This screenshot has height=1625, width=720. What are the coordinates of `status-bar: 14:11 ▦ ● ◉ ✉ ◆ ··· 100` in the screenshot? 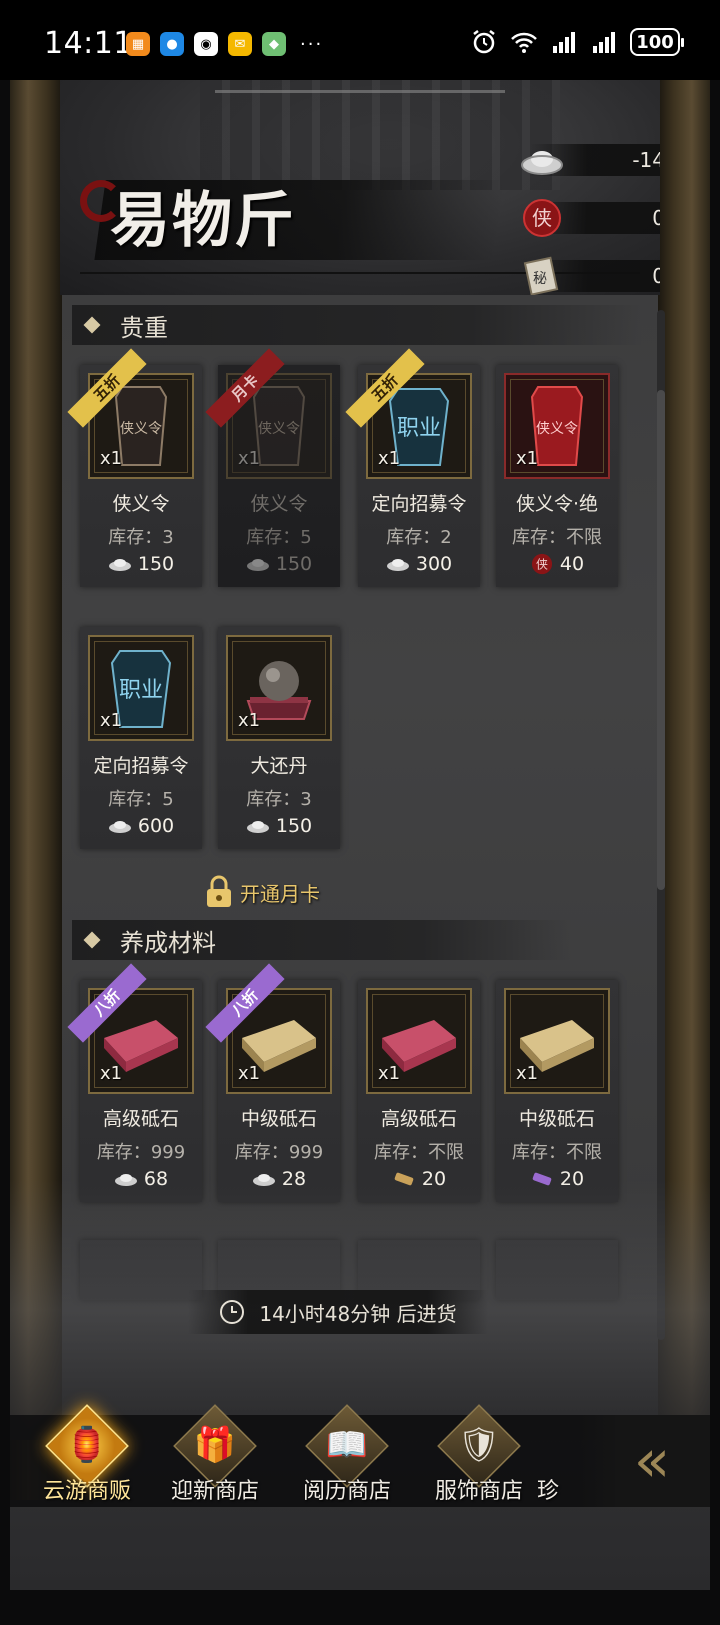 It's located at (360, 40).